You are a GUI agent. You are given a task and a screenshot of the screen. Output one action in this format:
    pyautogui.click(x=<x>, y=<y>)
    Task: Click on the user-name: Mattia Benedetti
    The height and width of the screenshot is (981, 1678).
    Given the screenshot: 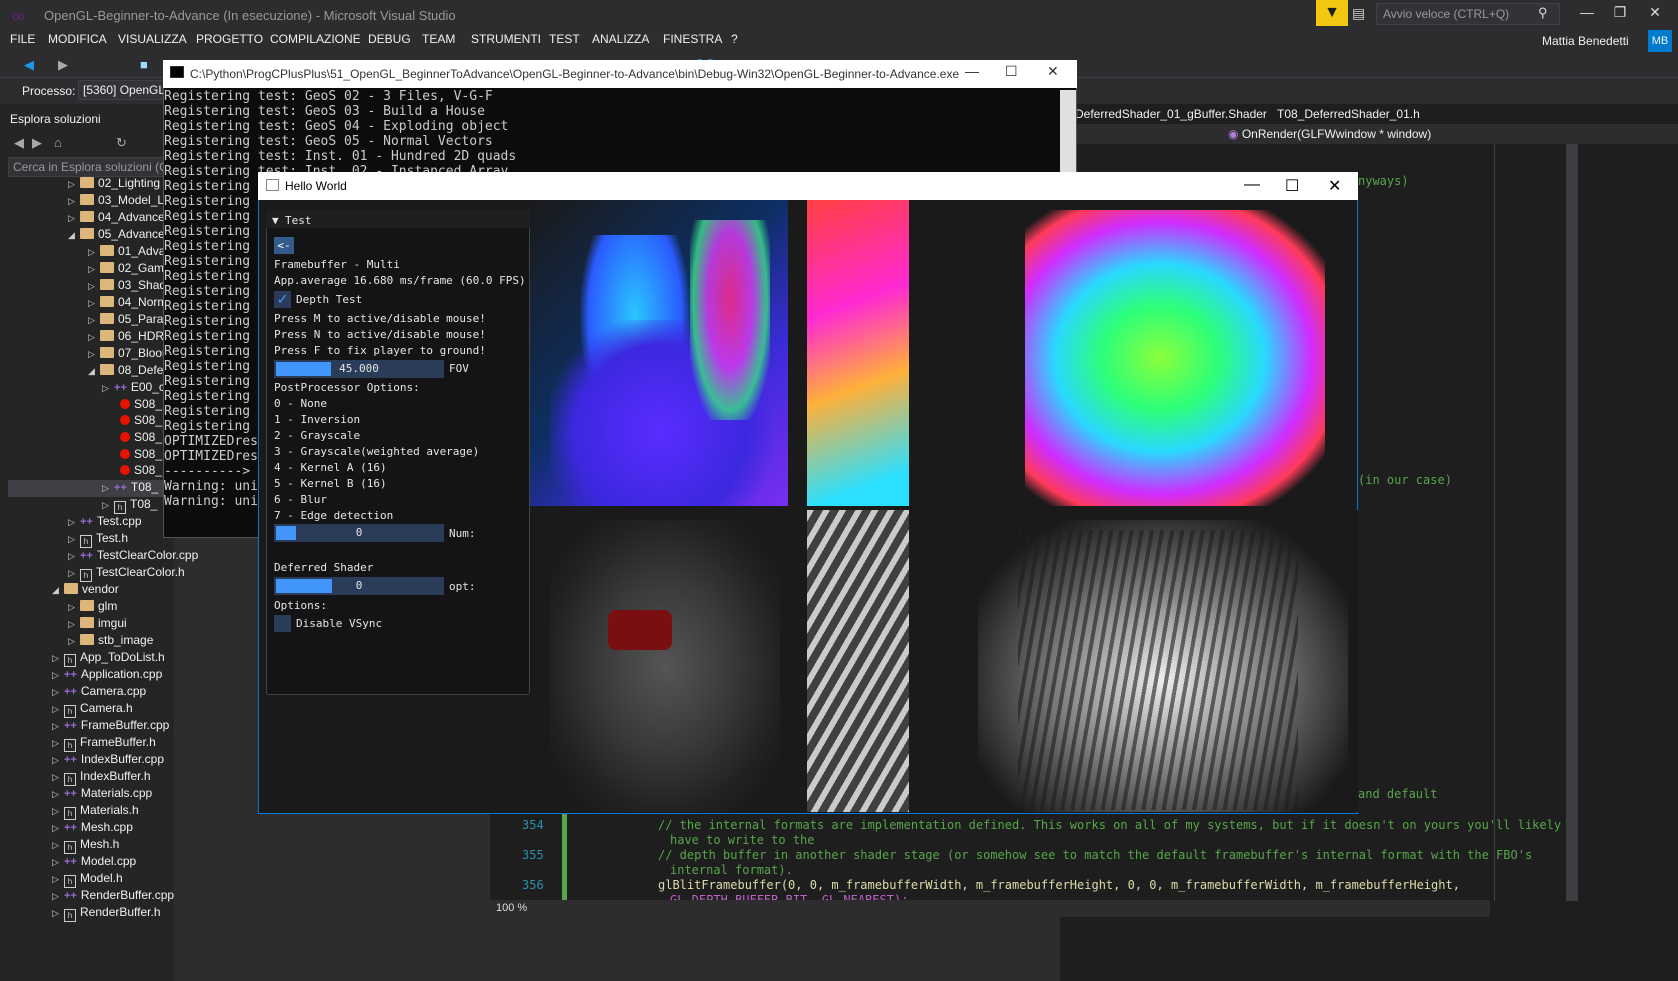 What is the action you would take?
    pyautogui.click(x=1585, y=41)
    